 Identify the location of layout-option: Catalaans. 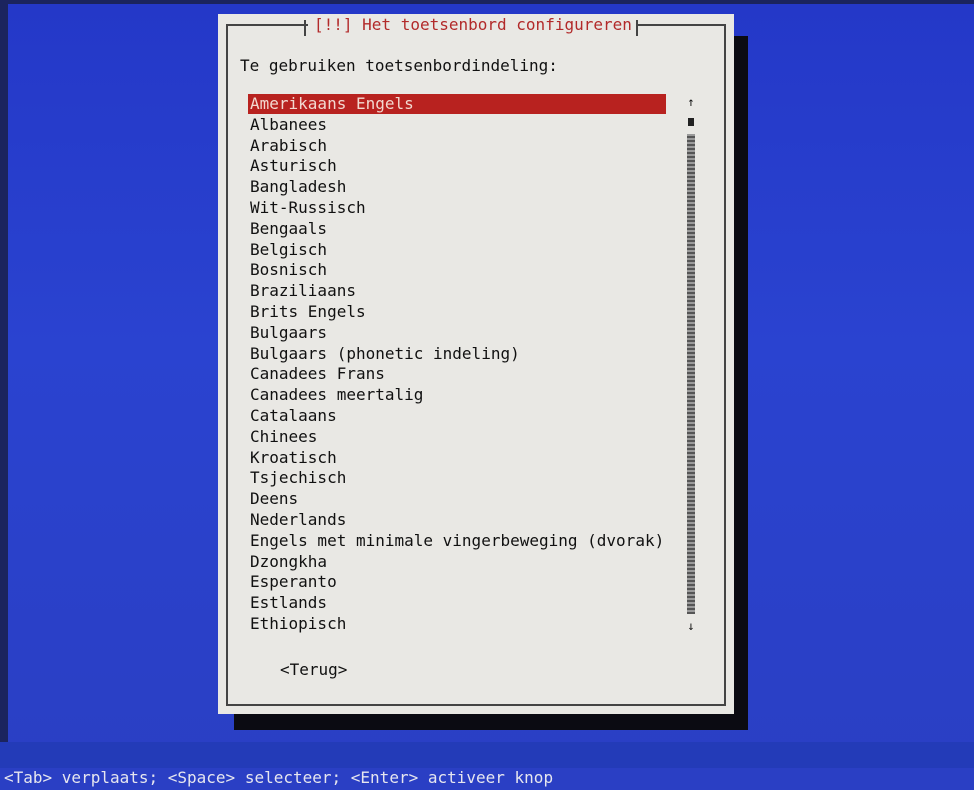
(292, 416).